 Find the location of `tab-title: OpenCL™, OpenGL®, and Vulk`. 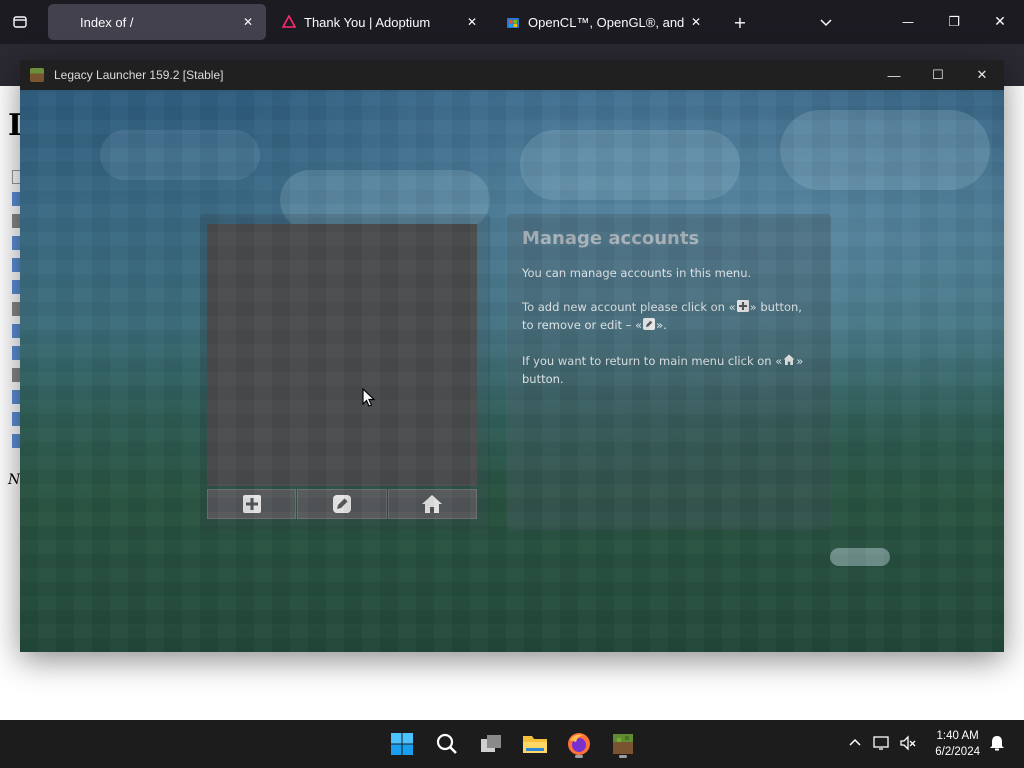

tab-title: OpenCL™, OpenGL®, and Vulk is located at coordinates (608, 22).